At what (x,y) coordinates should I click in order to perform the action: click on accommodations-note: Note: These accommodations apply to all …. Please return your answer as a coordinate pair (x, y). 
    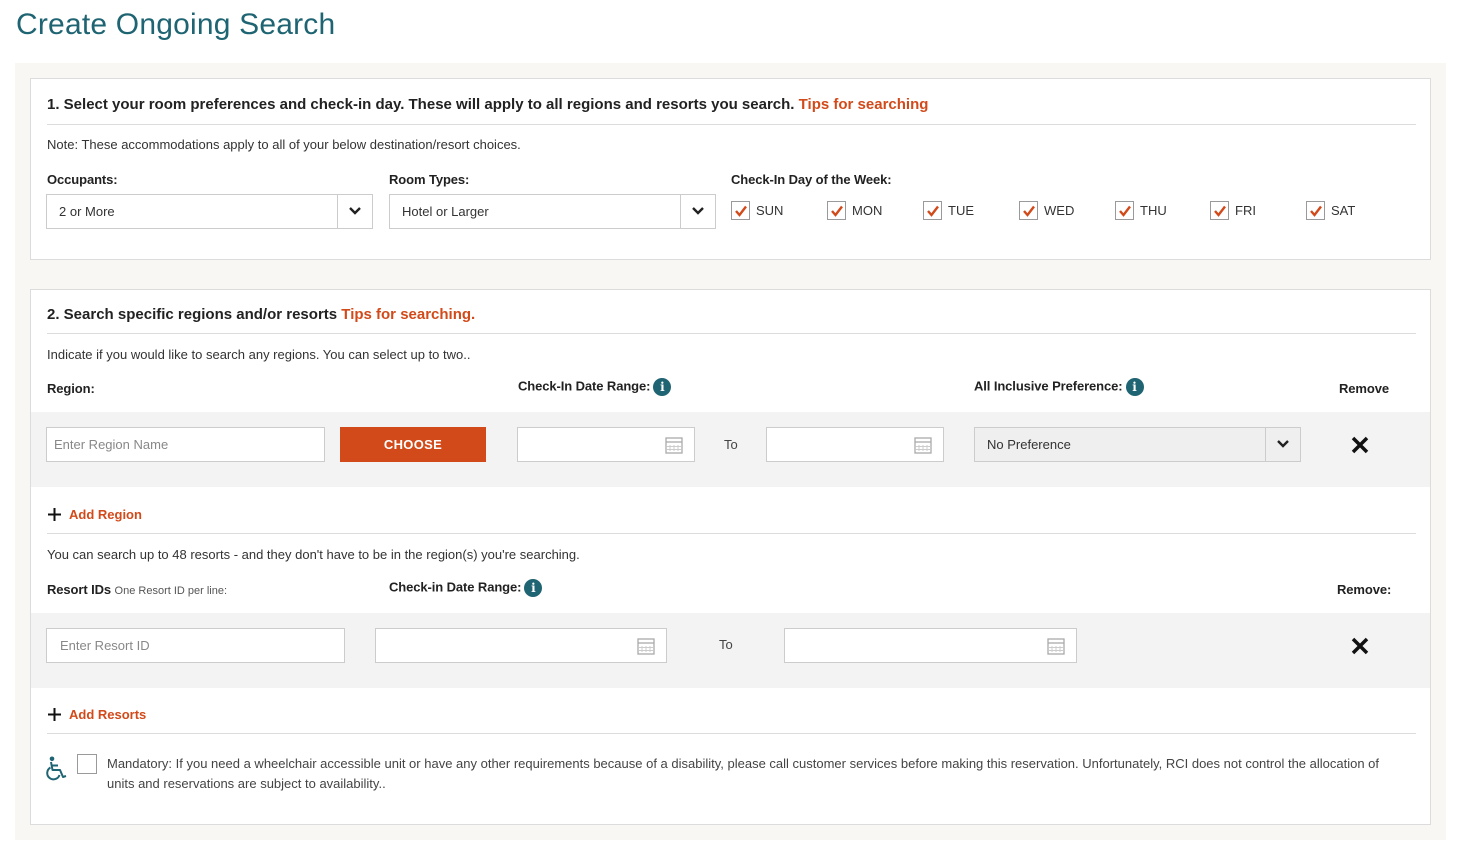
    Looking at the image, I should click on (284, 144).